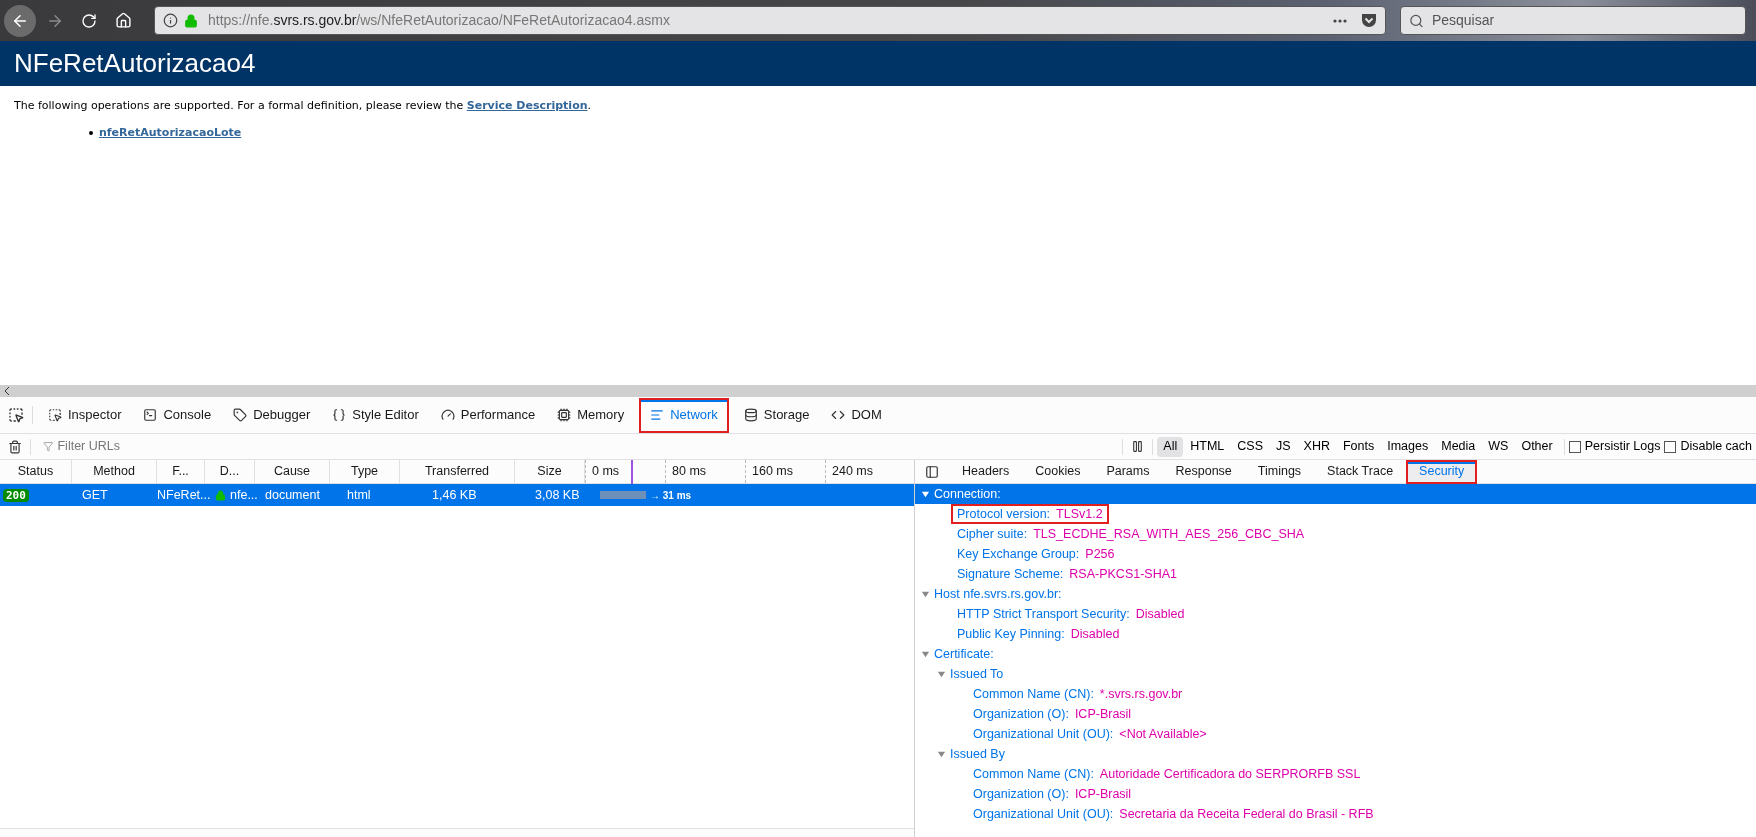  What do you see at coordinates (623, 495) in the screenshot?
I see `timing-bar` at bounding box center [623, 495].